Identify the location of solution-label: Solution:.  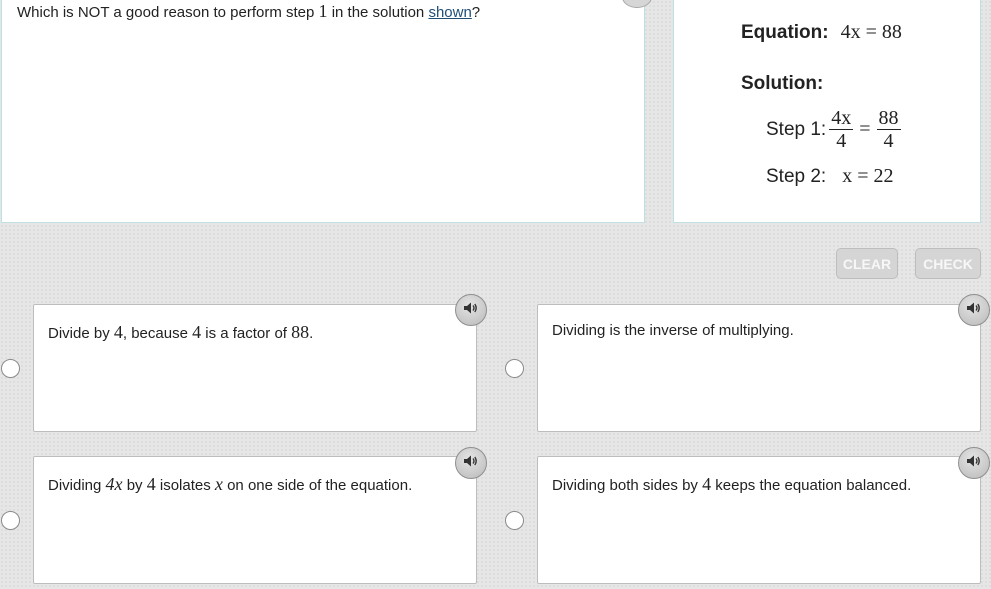
(782, 83).